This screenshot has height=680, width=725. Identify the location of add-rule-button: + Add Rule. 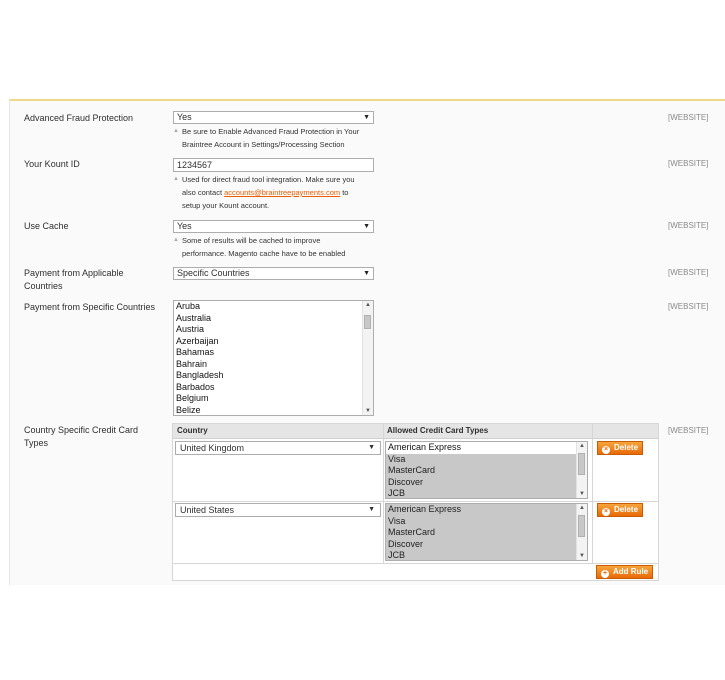
(625, 572).